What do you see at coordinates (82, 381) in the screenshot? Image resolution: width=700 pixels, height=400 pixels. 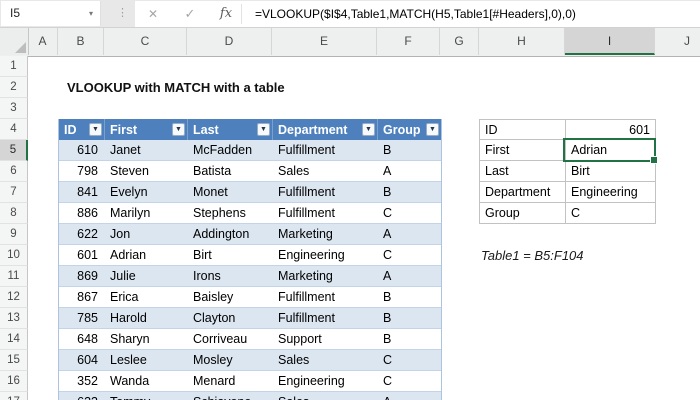 I see `table-cell: 352` at bounding box center [82, 381].